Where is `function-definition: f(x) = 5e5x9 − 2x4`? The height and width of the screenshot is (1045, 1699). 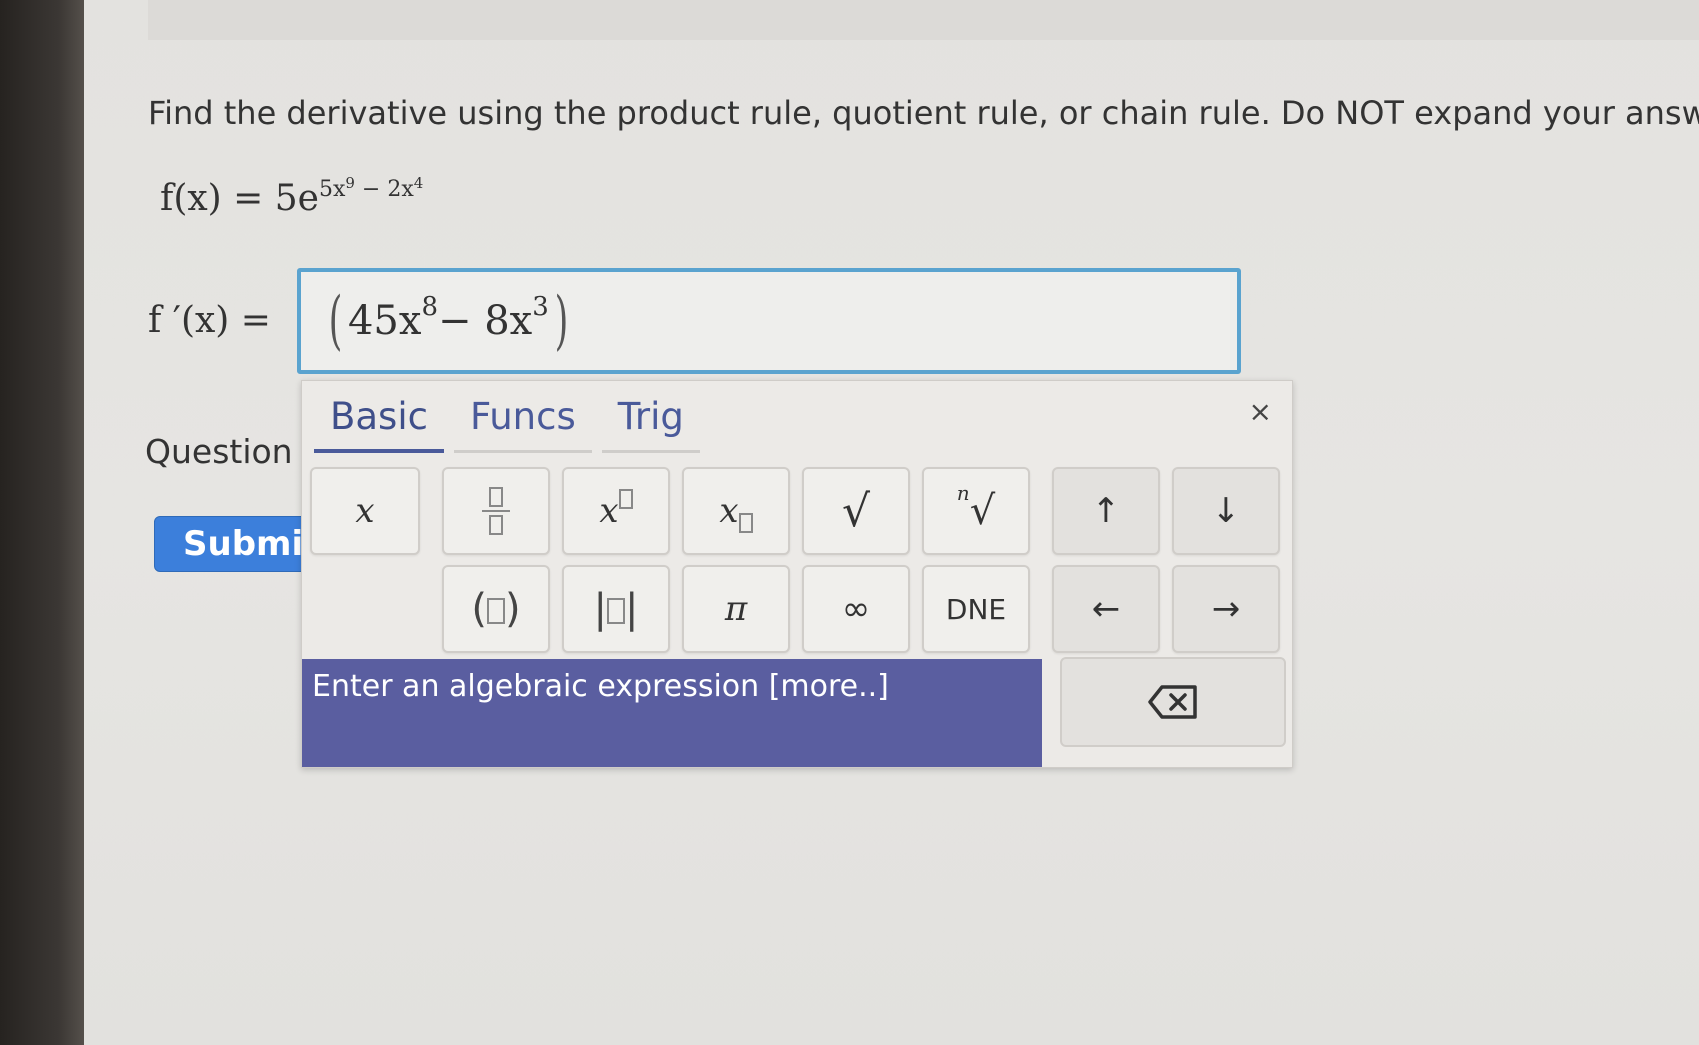
function-definition: f(x) = 5e5x9 − 2x4 is located at coordinates (292, 196).